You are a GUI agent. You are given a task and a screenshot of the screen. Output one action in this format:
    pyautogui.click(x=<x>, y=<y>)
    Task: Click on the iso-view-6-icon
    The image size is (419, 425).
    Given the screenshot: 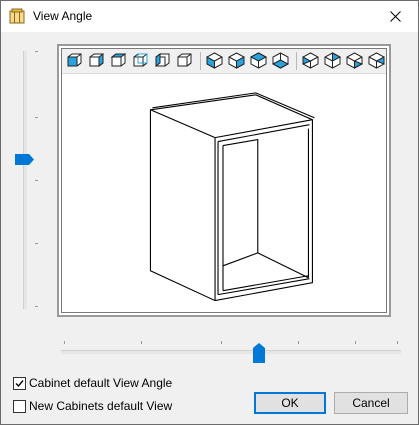 What is the action you would take?
    pyautogui.click(x=332, y=60)
    